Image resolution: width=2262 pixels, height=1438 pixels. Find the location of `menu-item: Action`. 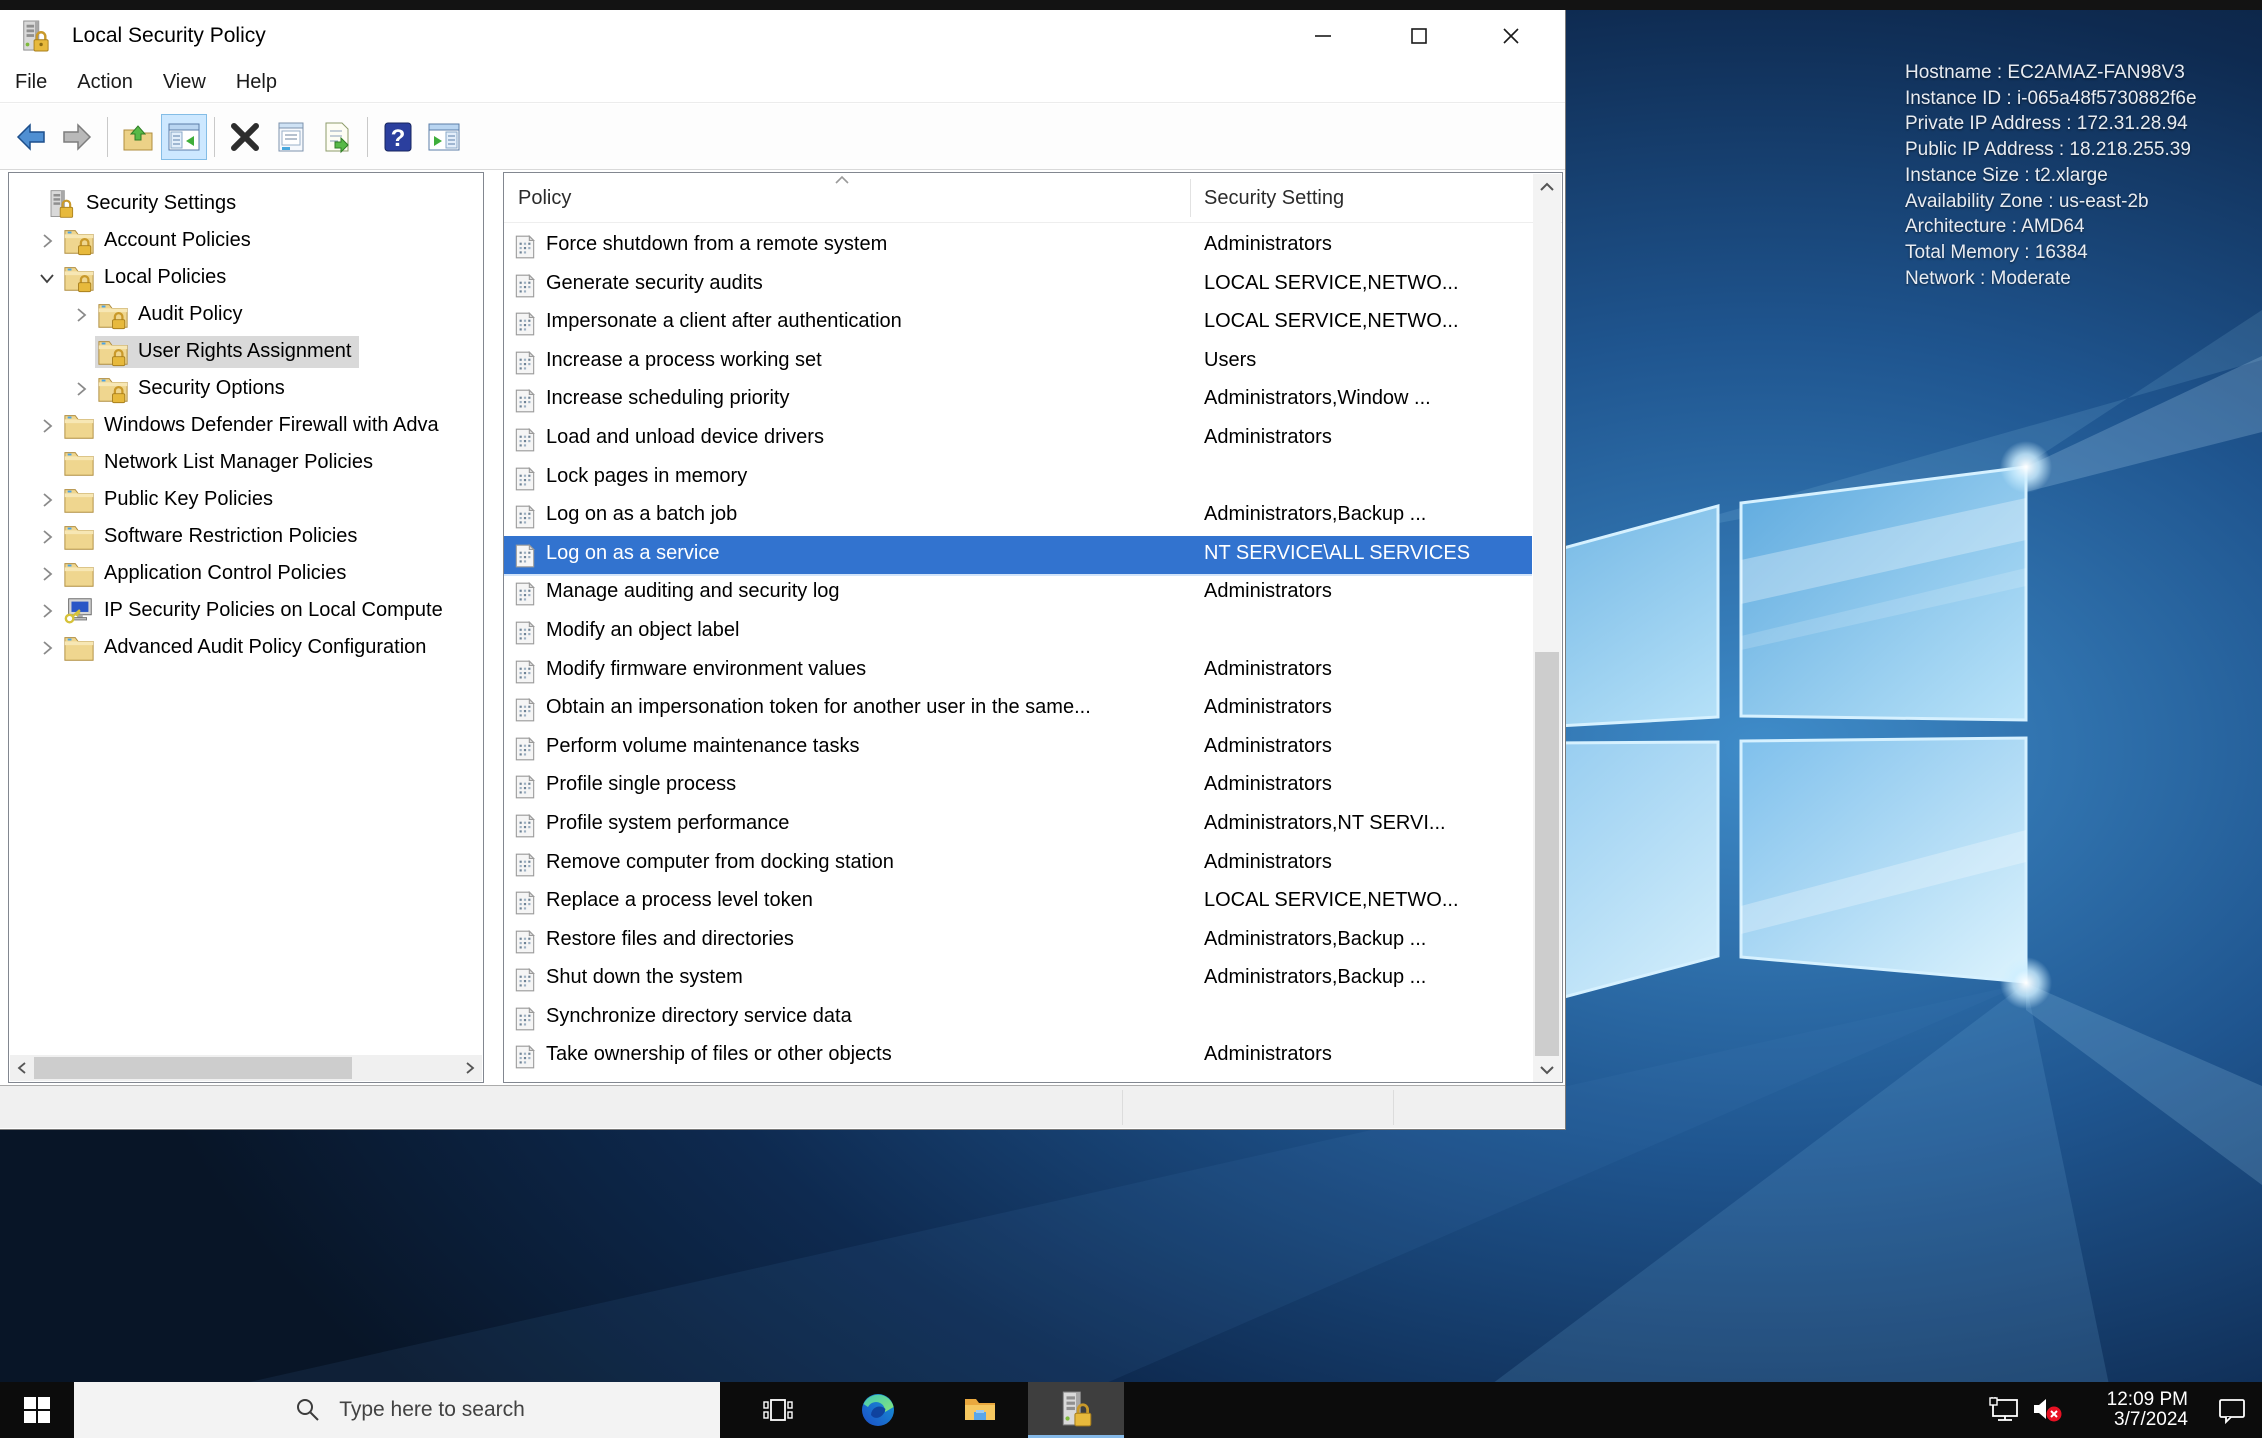

menu-item: Action is located at coordinates (105, 82).